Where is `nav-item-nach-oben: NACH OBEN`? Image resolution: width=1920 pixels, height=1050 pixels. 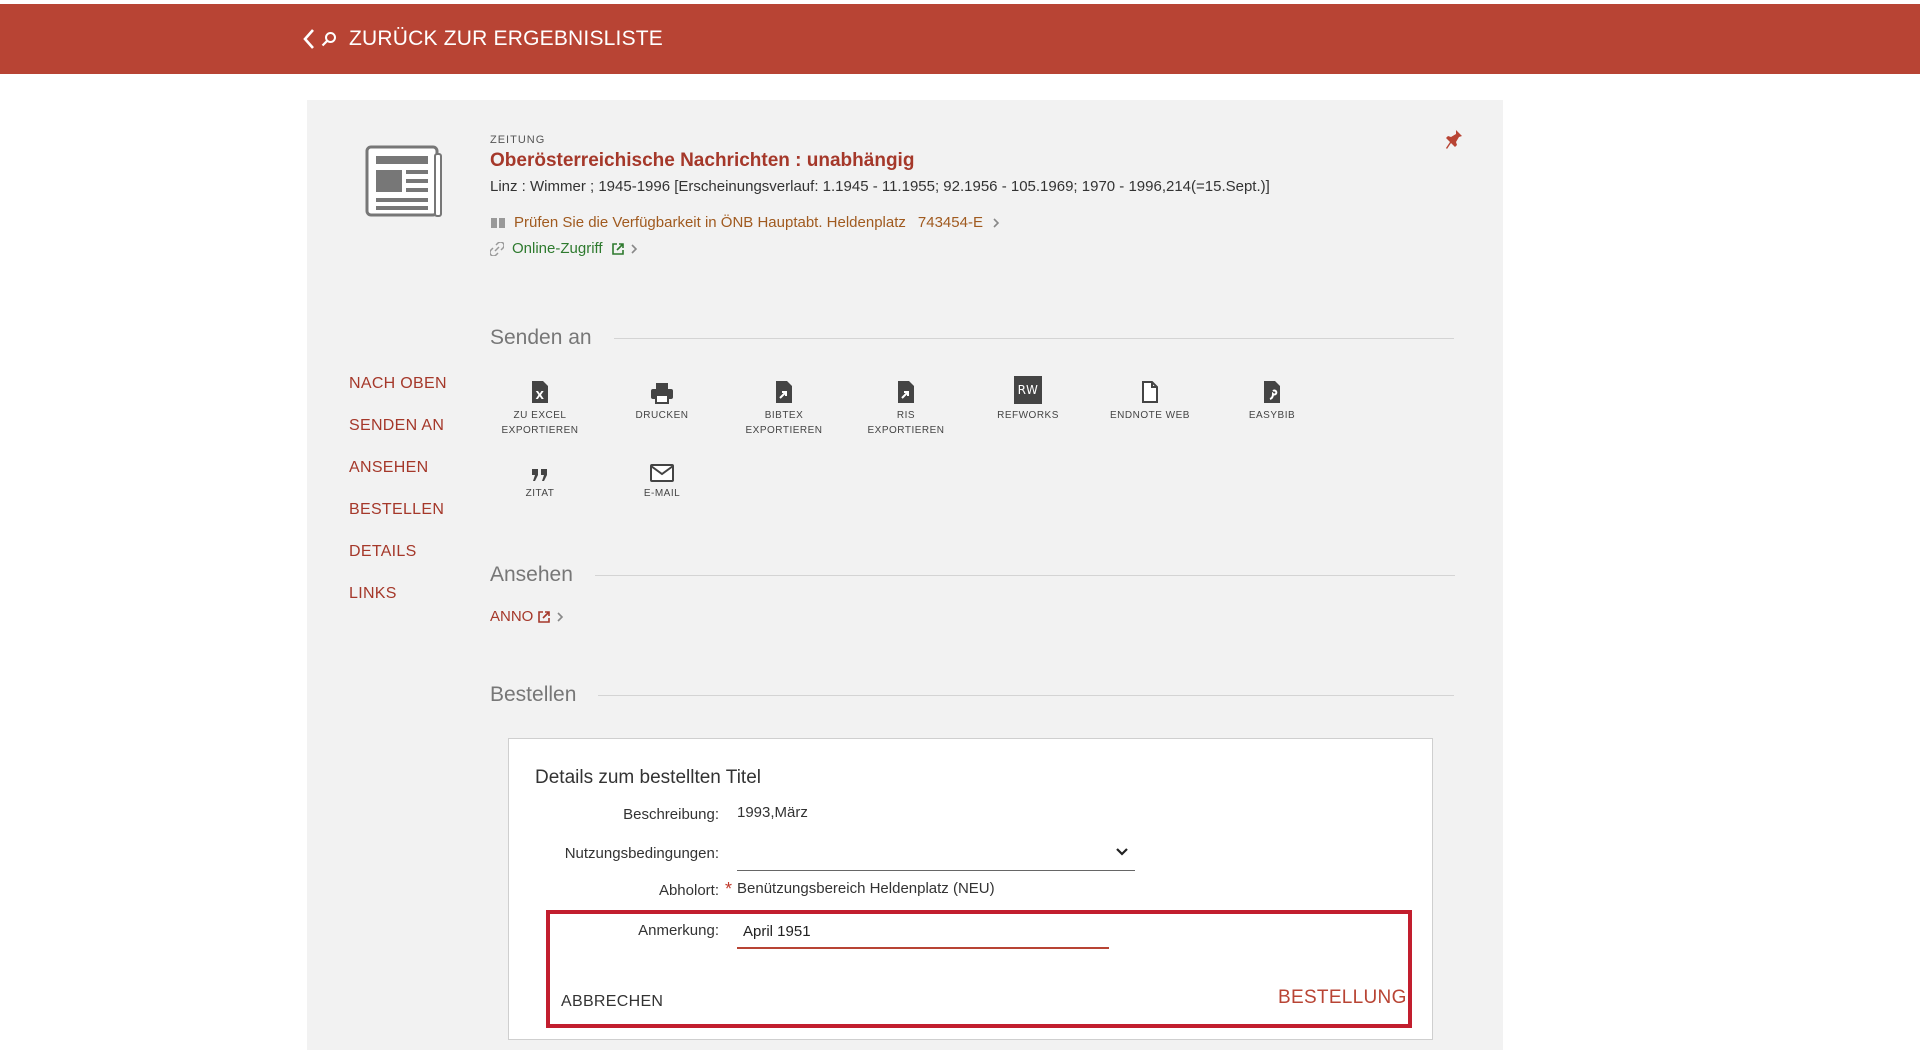 nav-item-nach-oben: NACH OBEN is located at coordinates (398, 396).